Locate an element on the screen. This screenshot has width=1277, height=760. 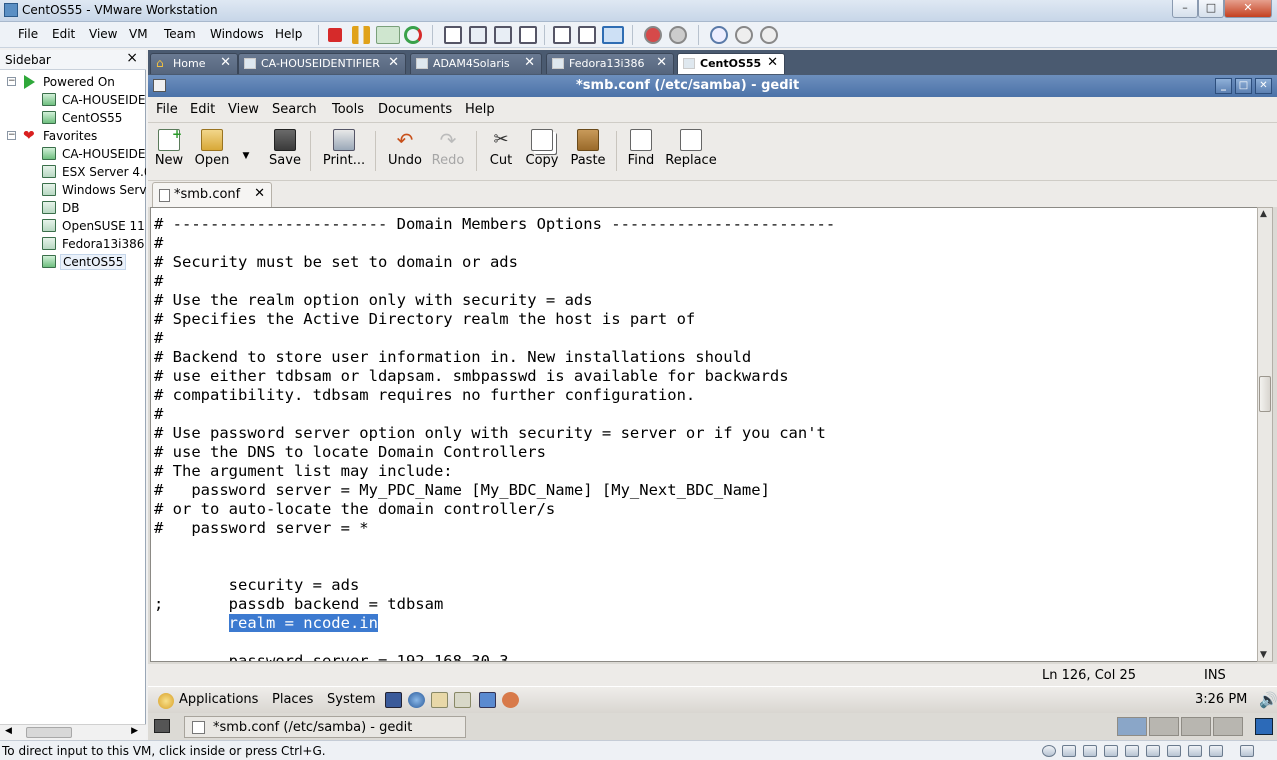
maximize-button: □ is located at coordinates (1211, 9).